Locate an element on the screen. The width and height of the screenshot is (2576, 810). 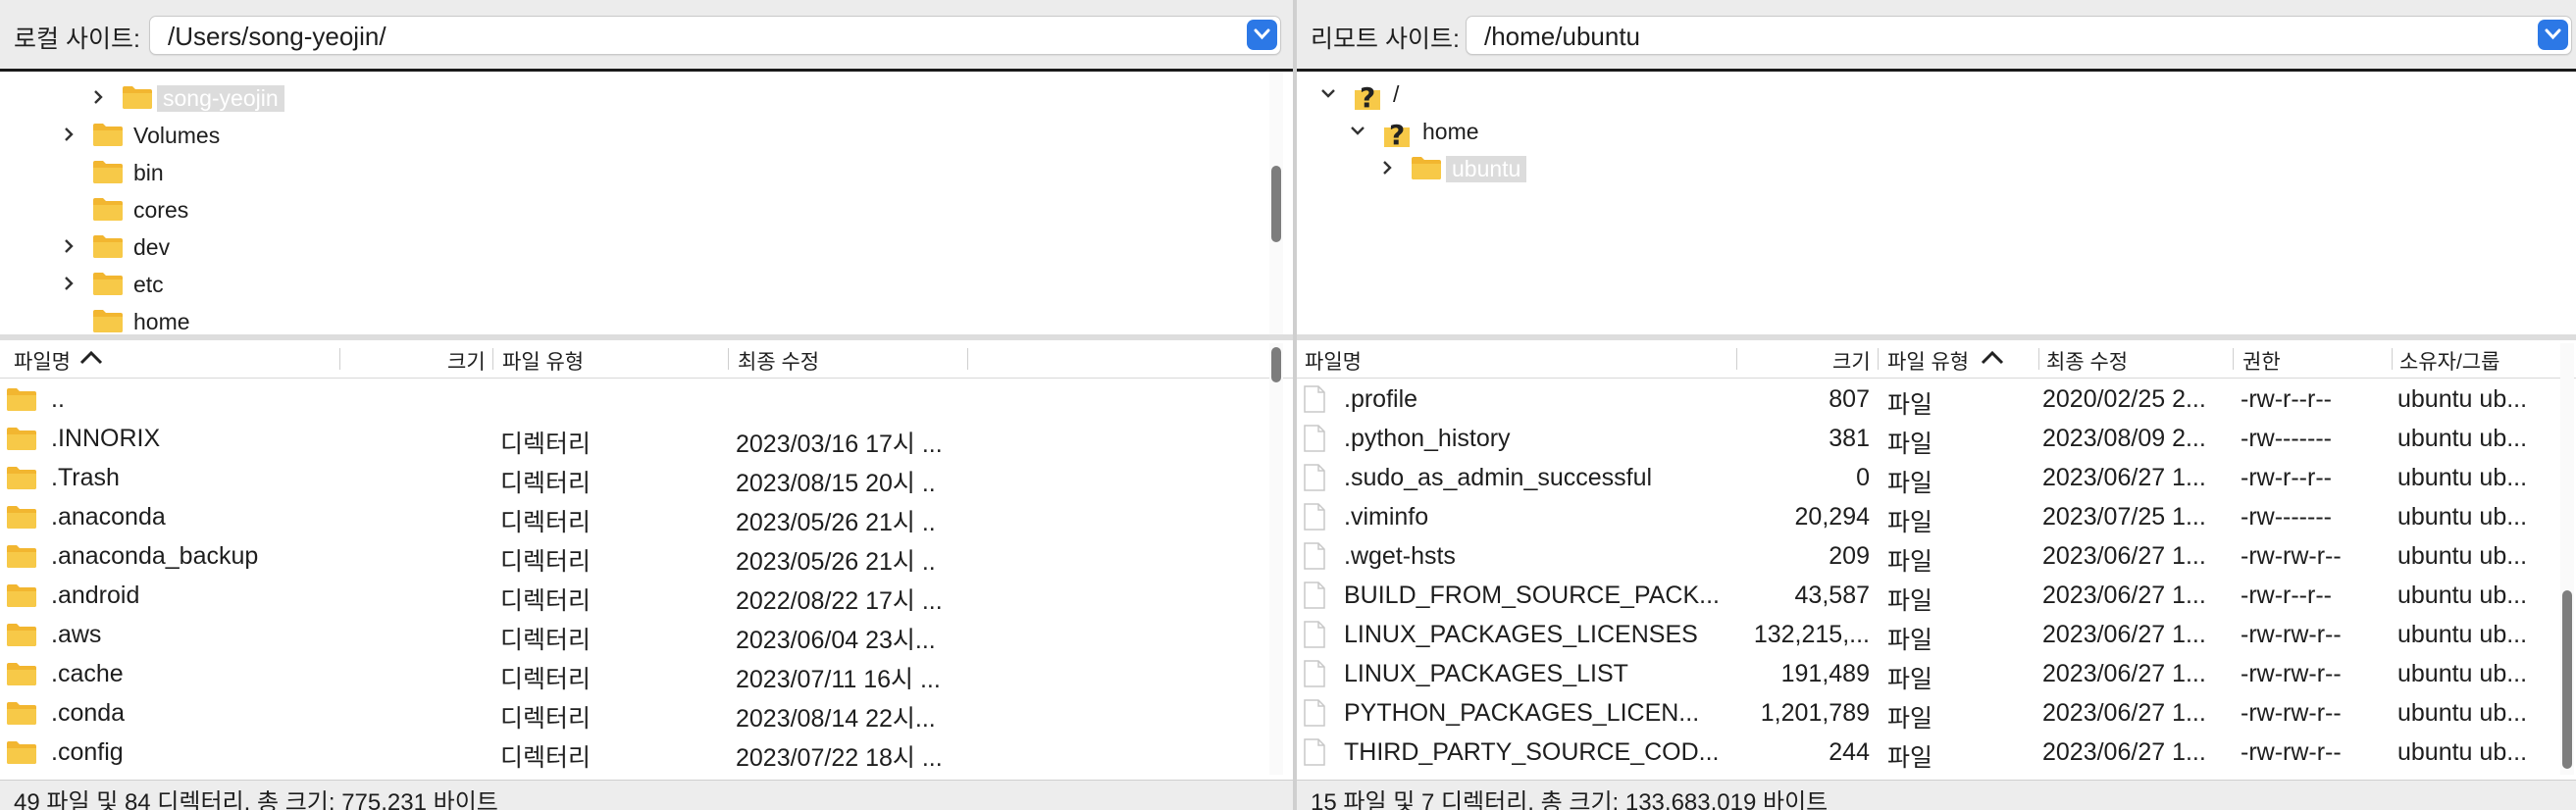
local-file-row: .Trash 디렉터리 2023/08/15 20시 .. is located at coordinates (646, 477).